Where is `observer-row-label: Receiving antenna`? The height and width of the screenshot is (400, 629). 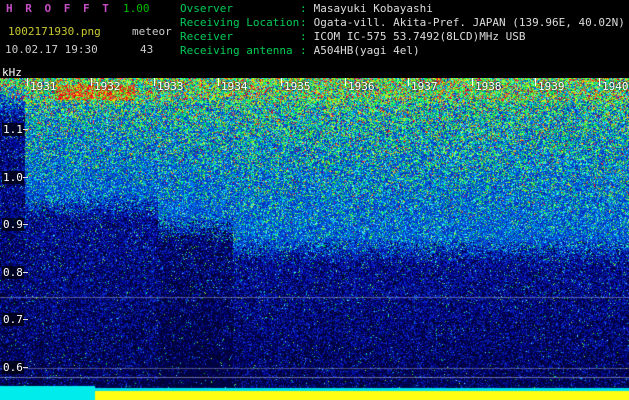
observer-row-label: Receiving antenna is located at coordinates (236, 50).